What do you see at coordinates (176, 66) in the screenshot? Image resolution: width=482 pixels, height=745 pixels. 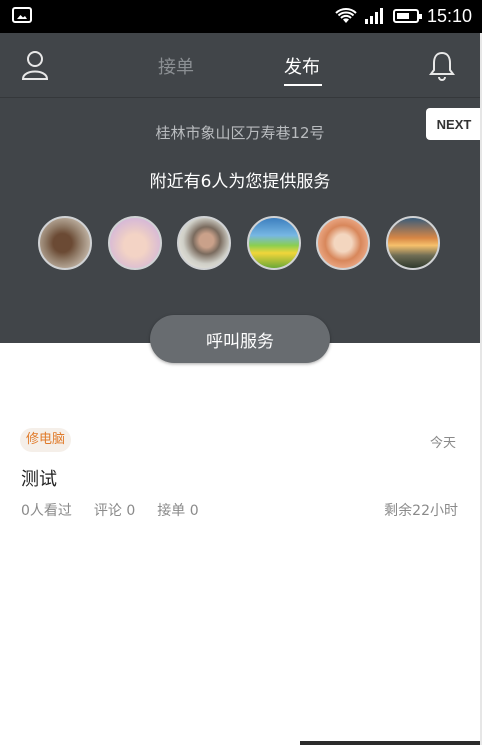 I see `tab-orders: 接单` at bounding box center [176, 66].